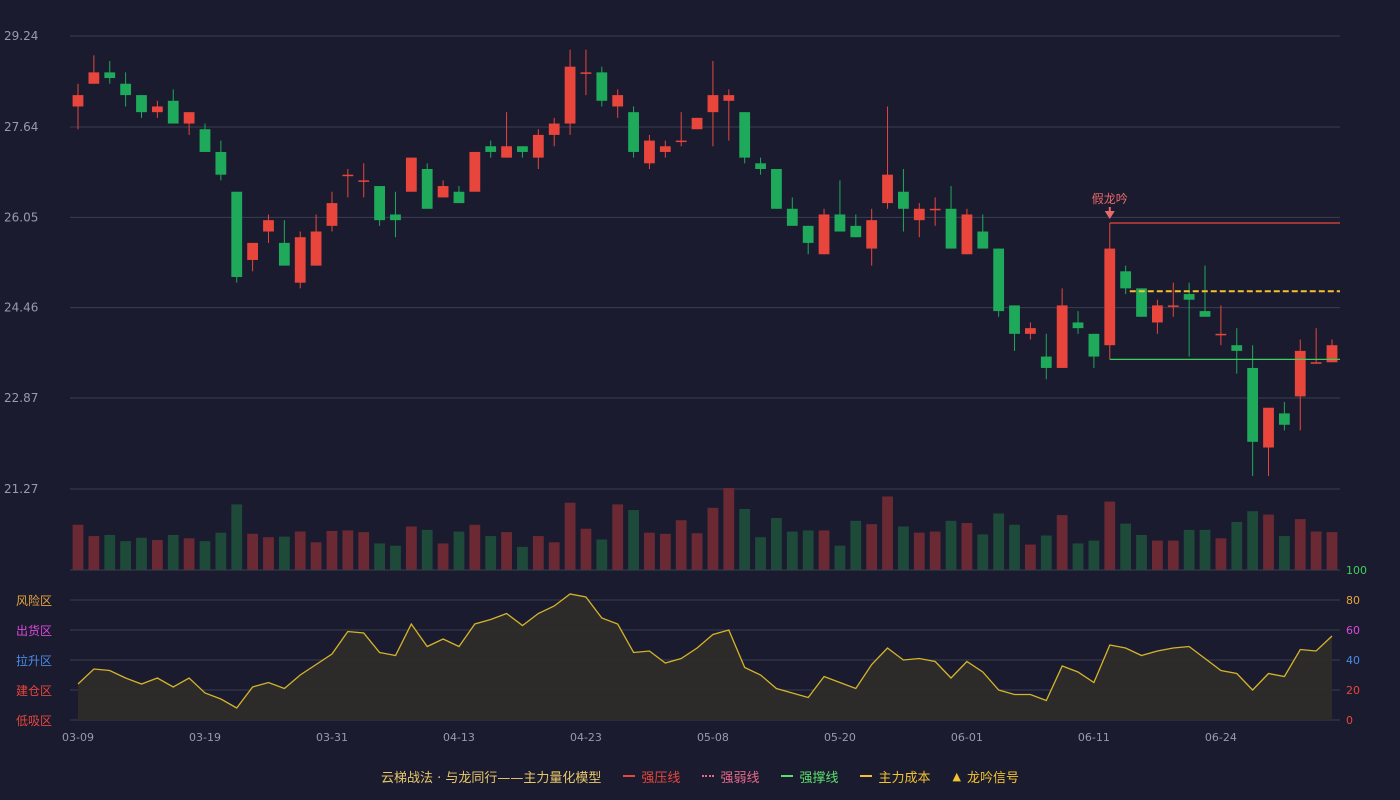 This screenshot has height=800, width=1400. I want to click on oscillator-tick-label: 20, so click(1353, 690).